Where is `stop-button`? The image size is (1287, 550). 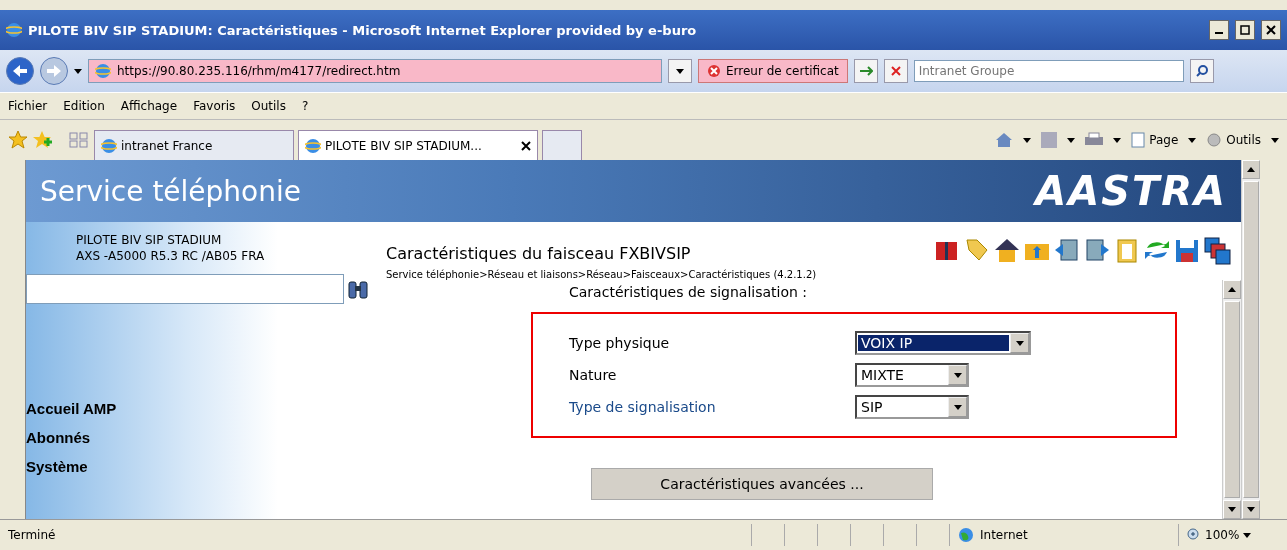 stop-button is located at coordinates (895, 71).